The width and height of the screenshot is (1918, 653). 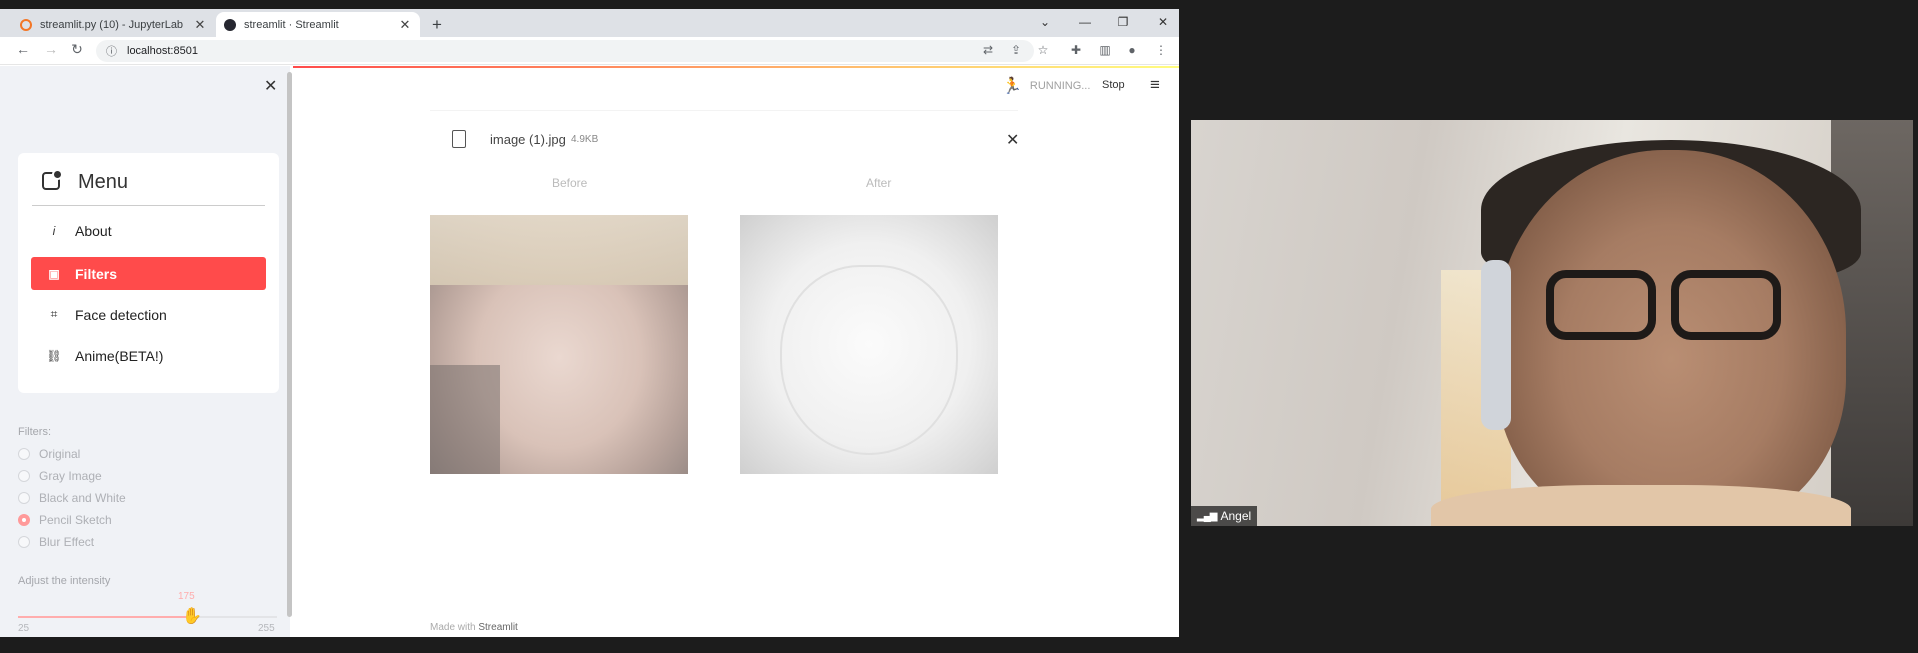 I want to click on filter-radio-original: Original, so click(x=49, y=454).